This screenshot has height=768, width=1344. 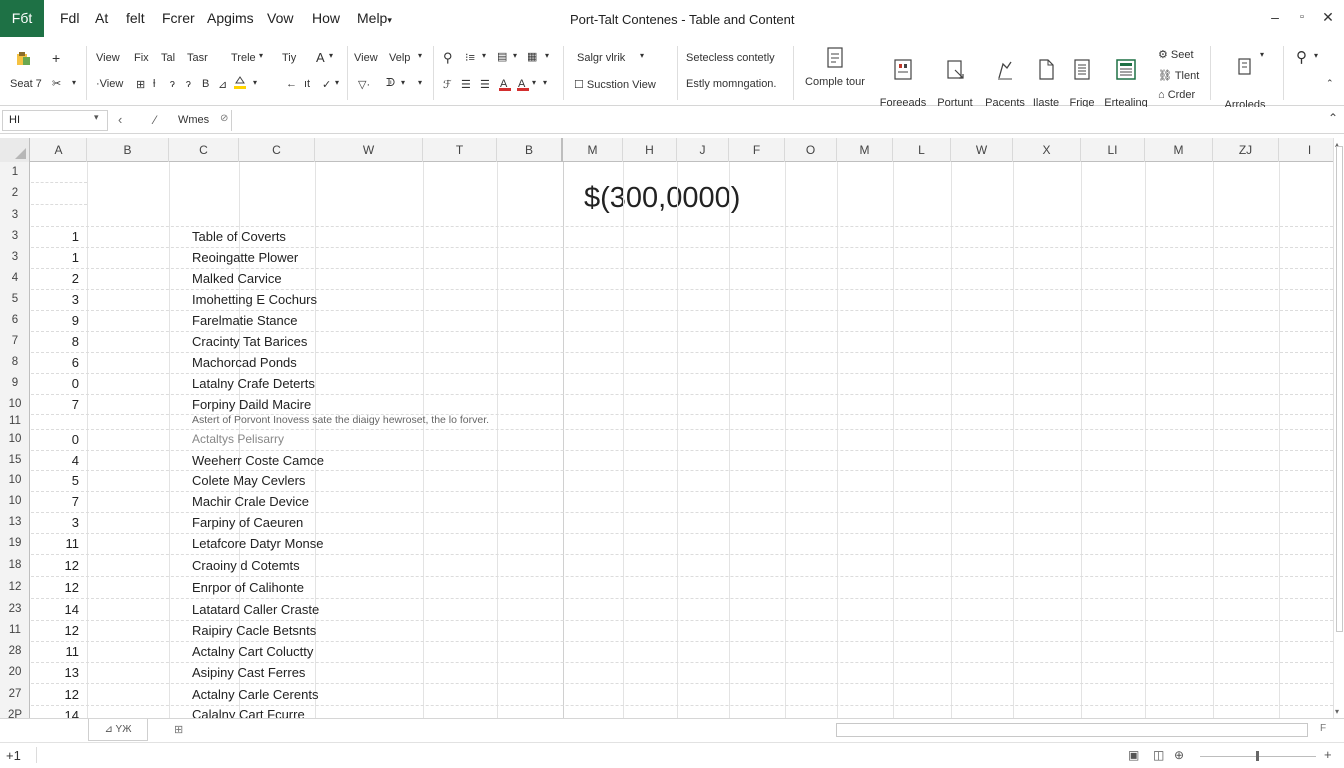 I want to click on font-option: Fix, so click(x=141, y=58).